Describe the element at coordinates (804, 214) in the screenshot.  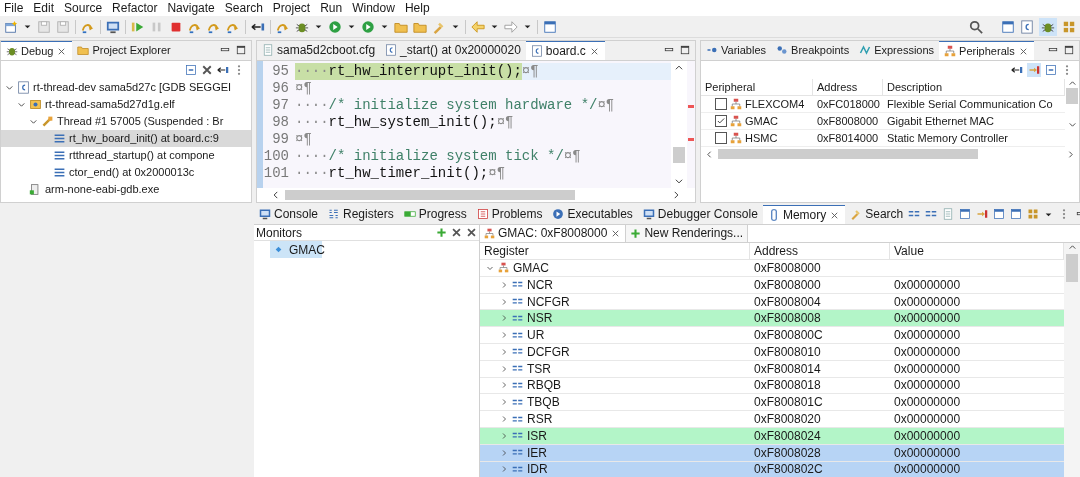
I see `tab: Memory` at that location.